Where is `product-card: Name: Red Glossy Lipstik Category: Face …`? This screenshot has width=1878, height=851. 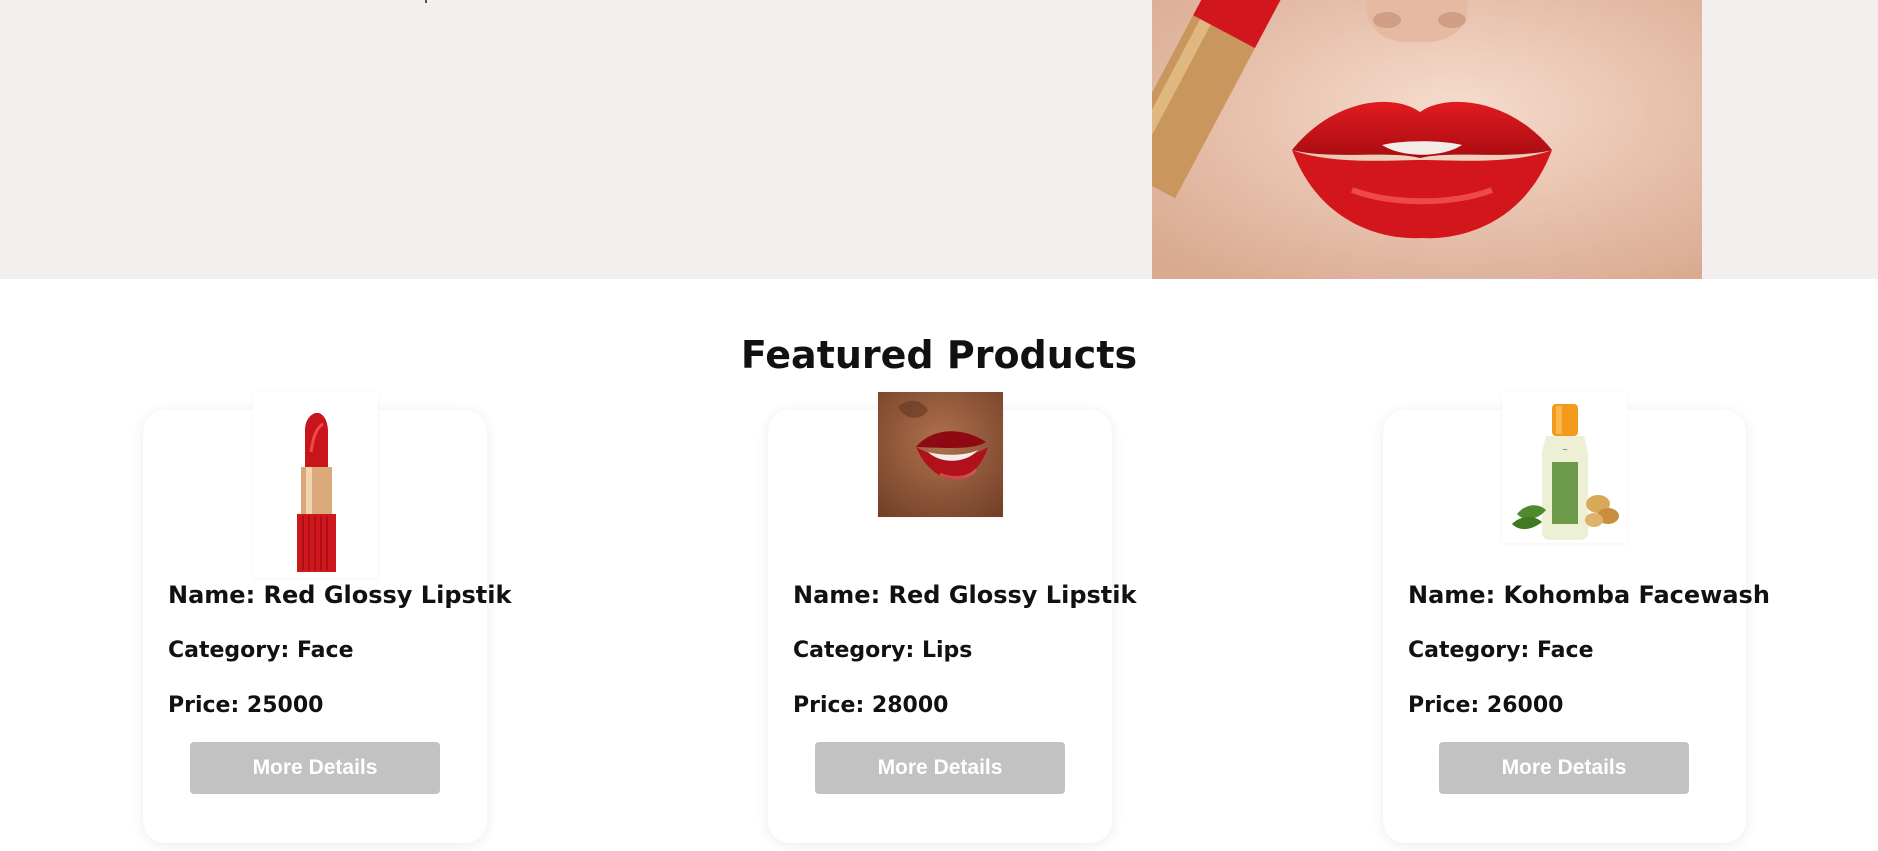 product-card: Name: Red Glossy Lipstik Category: Face … is located at coordinates (327, 617).